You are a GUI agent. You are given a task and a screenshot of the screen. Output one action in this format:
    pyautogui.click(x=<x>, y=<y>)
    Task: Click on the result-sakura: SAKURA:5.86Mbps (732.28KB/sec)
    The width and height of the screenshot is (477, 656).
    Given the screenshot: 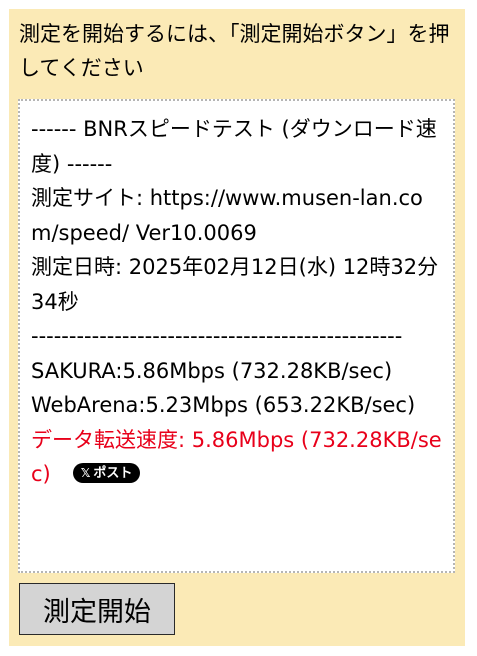 What is the action you would take?
    pyautogui.click(x=212, y=370)
    